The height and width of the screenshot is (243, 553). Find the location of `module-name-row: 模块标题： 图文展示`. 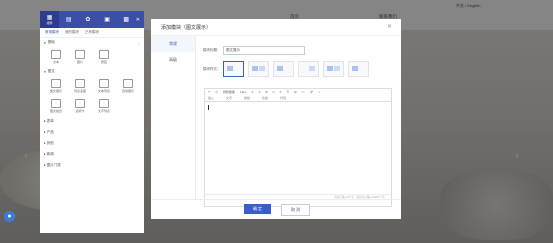

module-name-row: 模块标题： 图文展示 is located at coordinates (298, 50).